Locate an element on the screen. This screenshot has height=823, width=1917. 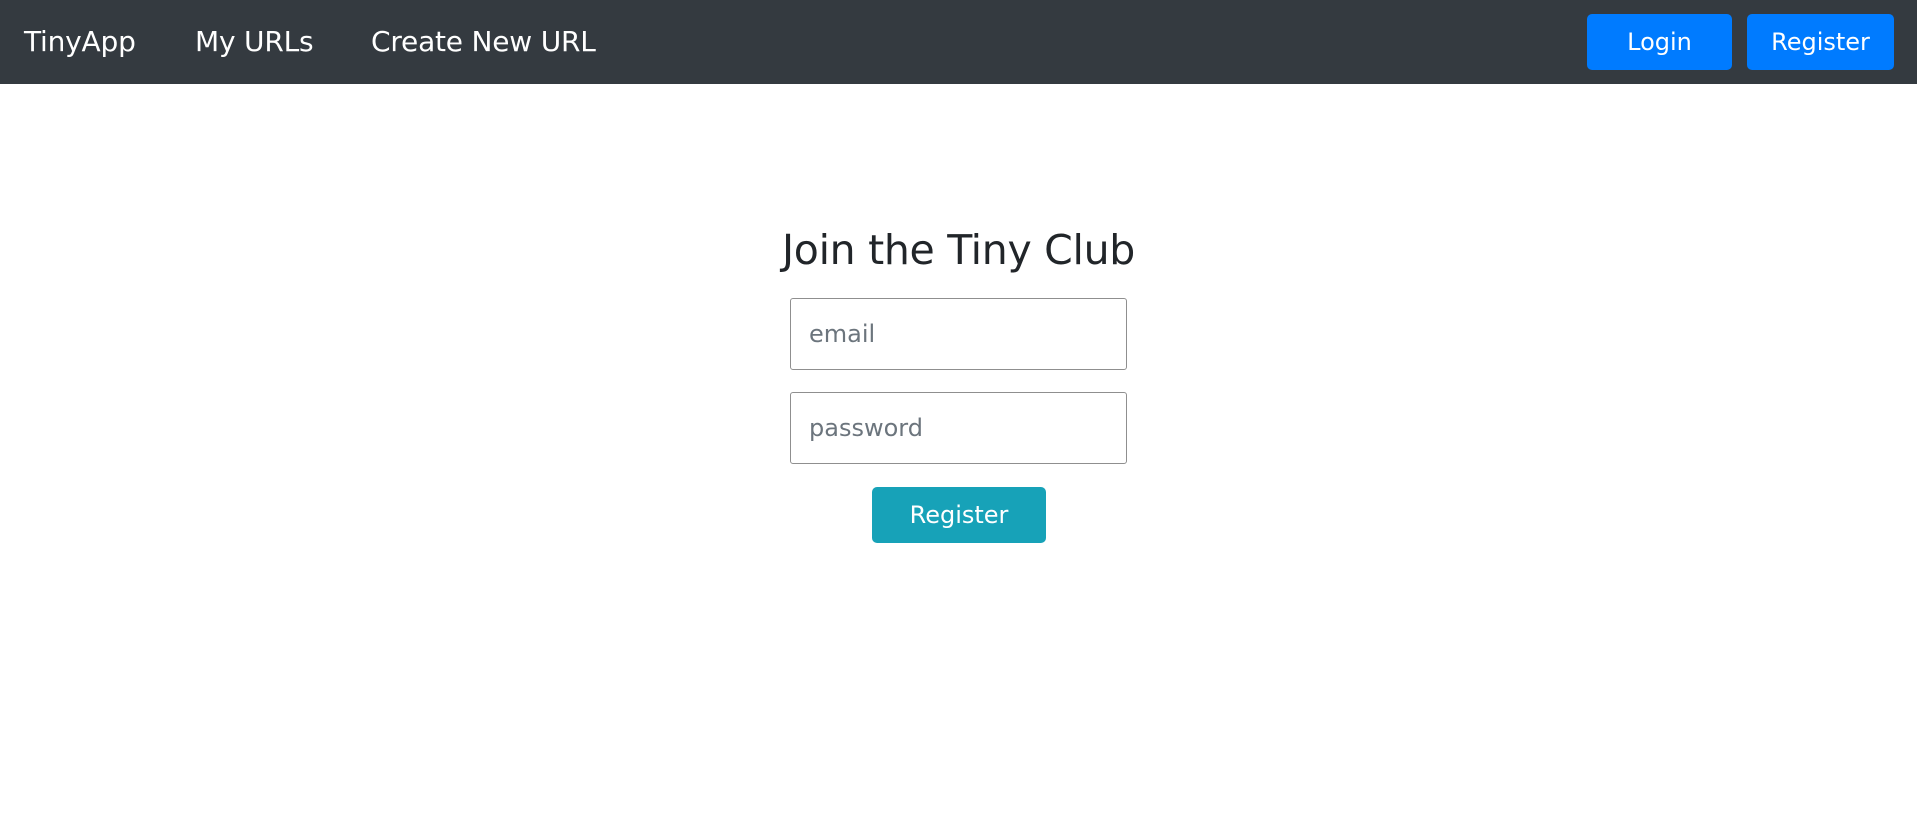
nav-link-my-urls: My URLs is located at coordinates (254, 42).